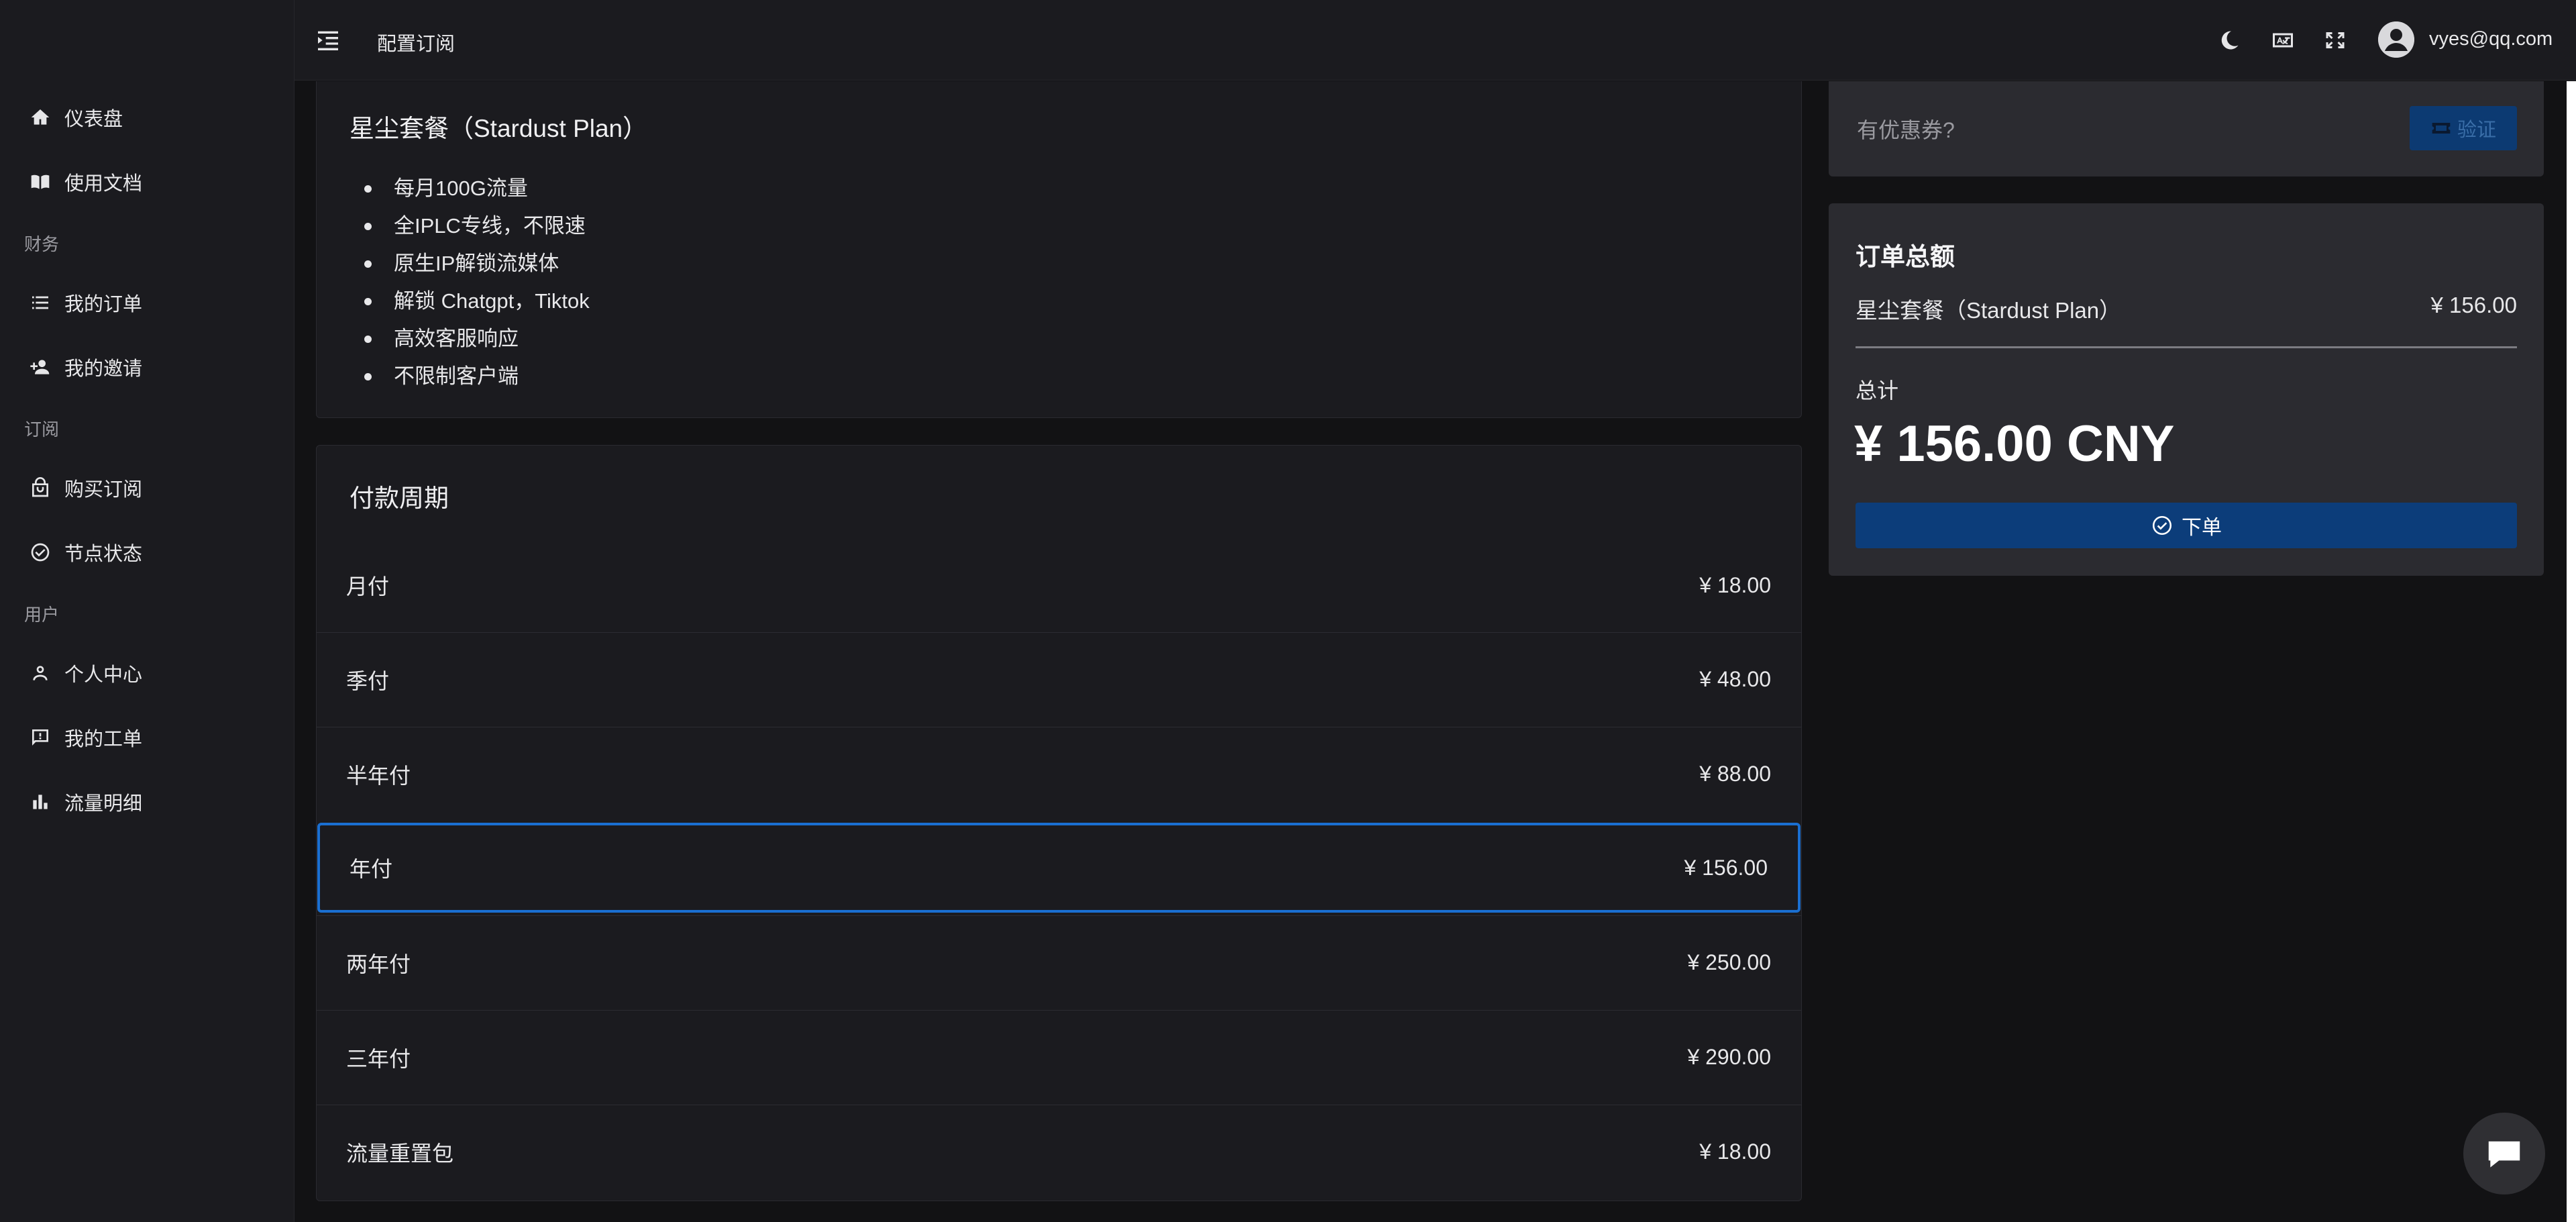 The image size is (2576, 1222). Describe the element at coordinates (1059, 1152) in the screenshot. I see `period-option-traffic-reset: 流量重置包 ¥ 18.00` at that location.